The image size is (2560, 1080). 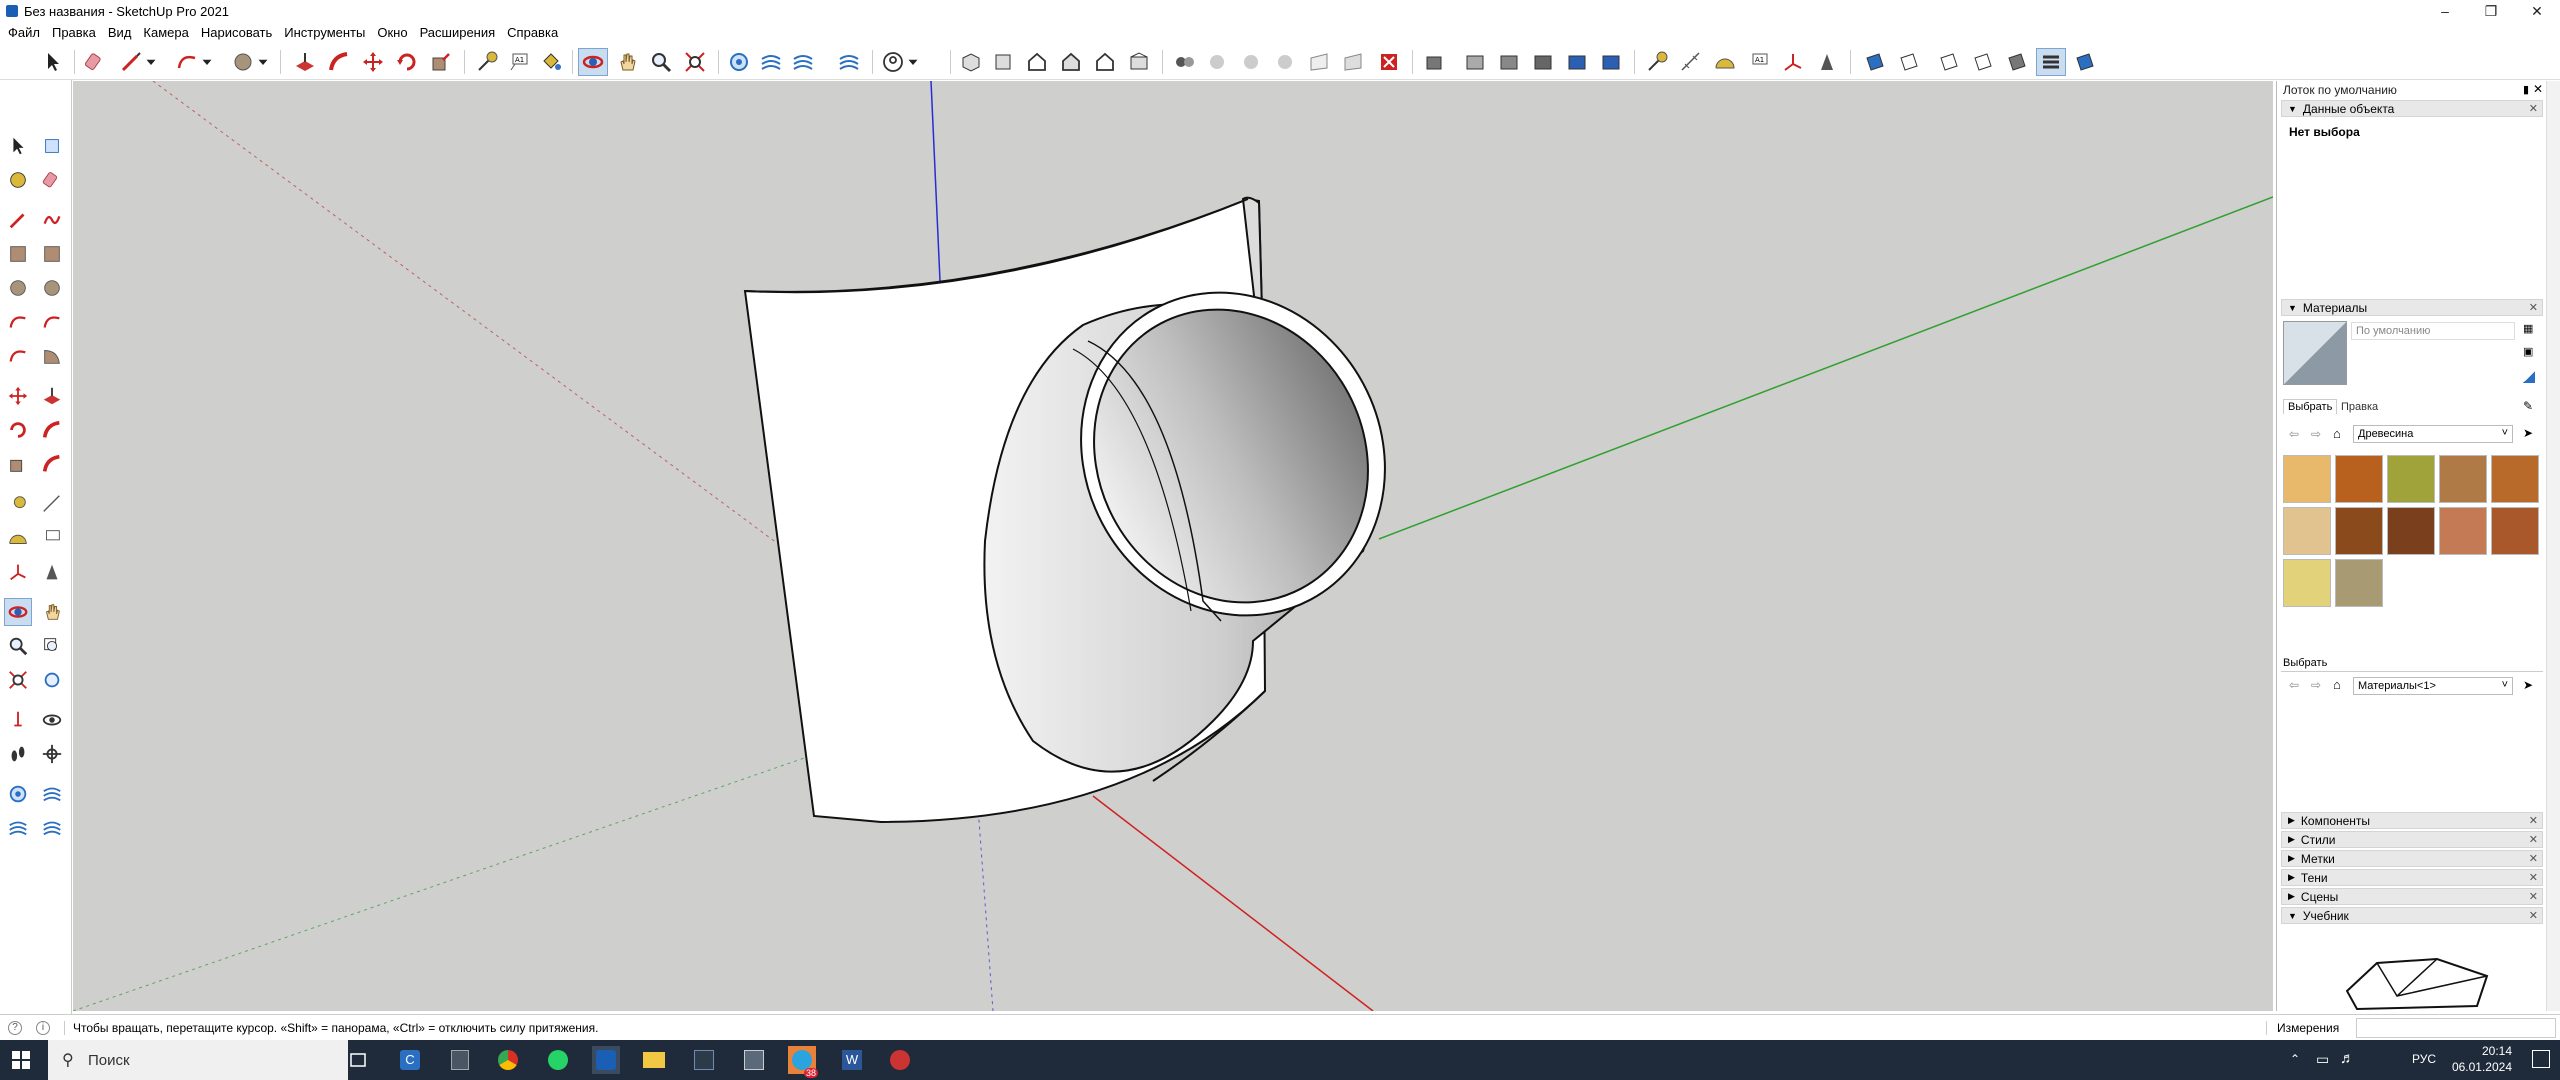 I want to click on view-back-icon, so click(x=1105, y=62).